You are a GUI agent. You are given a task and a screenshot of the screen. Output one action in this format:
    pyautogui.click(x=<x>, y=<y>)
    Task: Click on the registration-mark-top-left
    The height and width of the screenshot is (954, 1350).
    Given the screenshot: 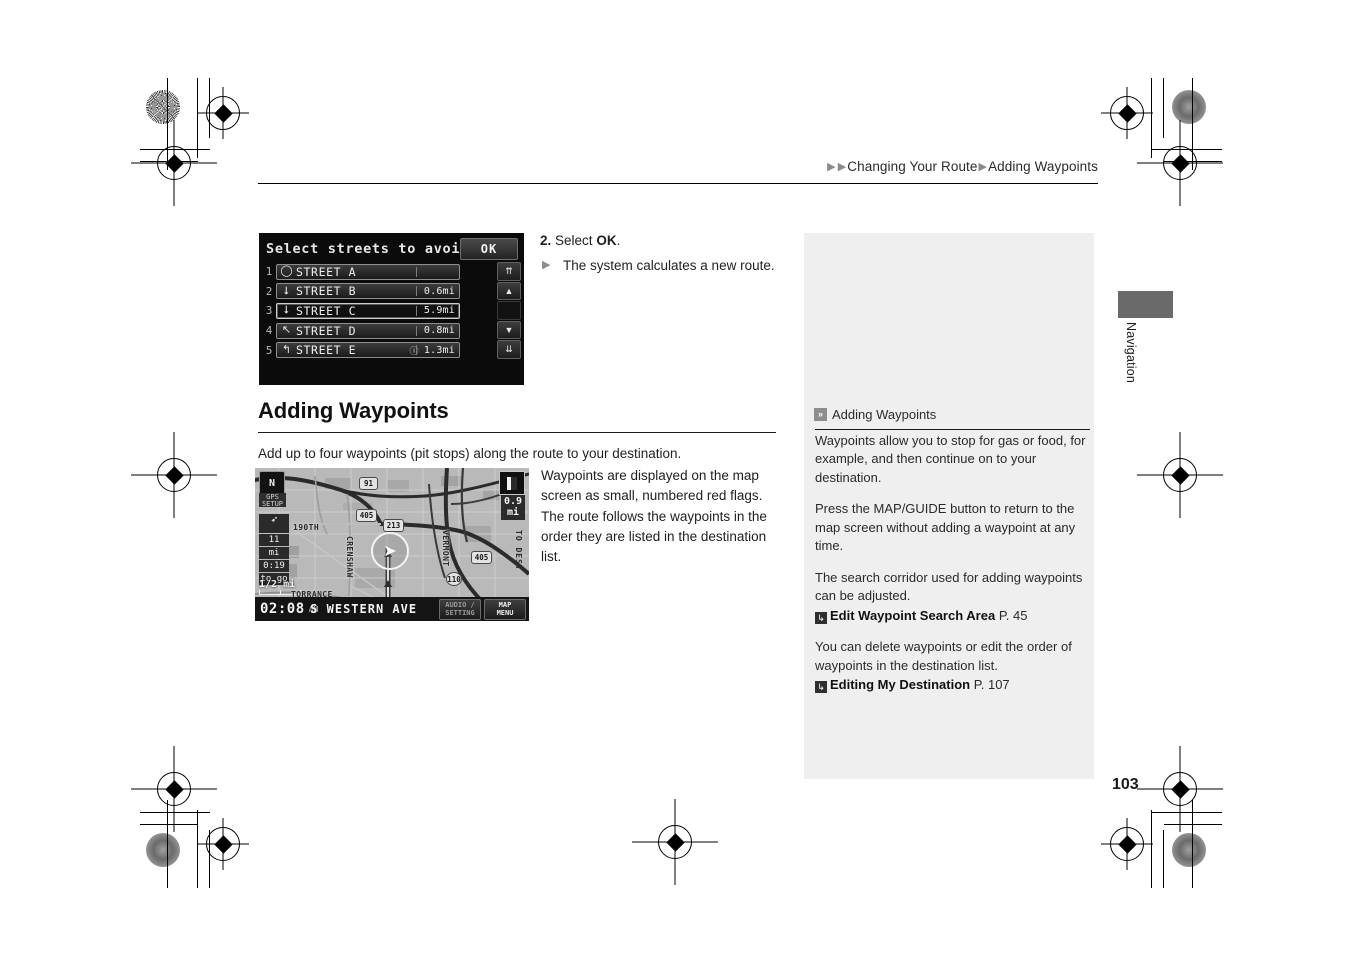 What is the action you would take?
    pyautogui.click(x=223, y=113)
    